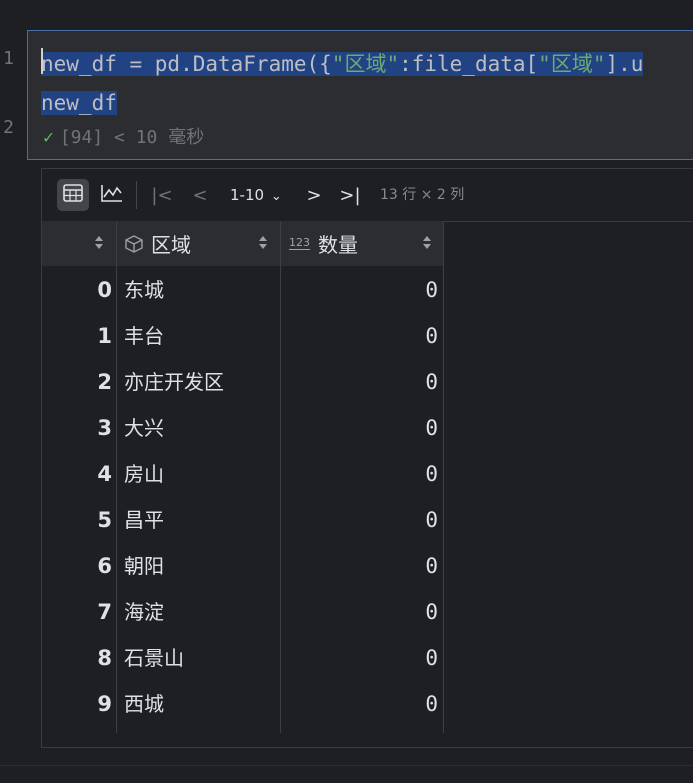 Image resolution: width=693 pixels, height=783 pixels. What do you see at coordinates (276, 196) in the screenshot?
I see `chevron-down-icon: ⌄` at bounding box center [276, 196].